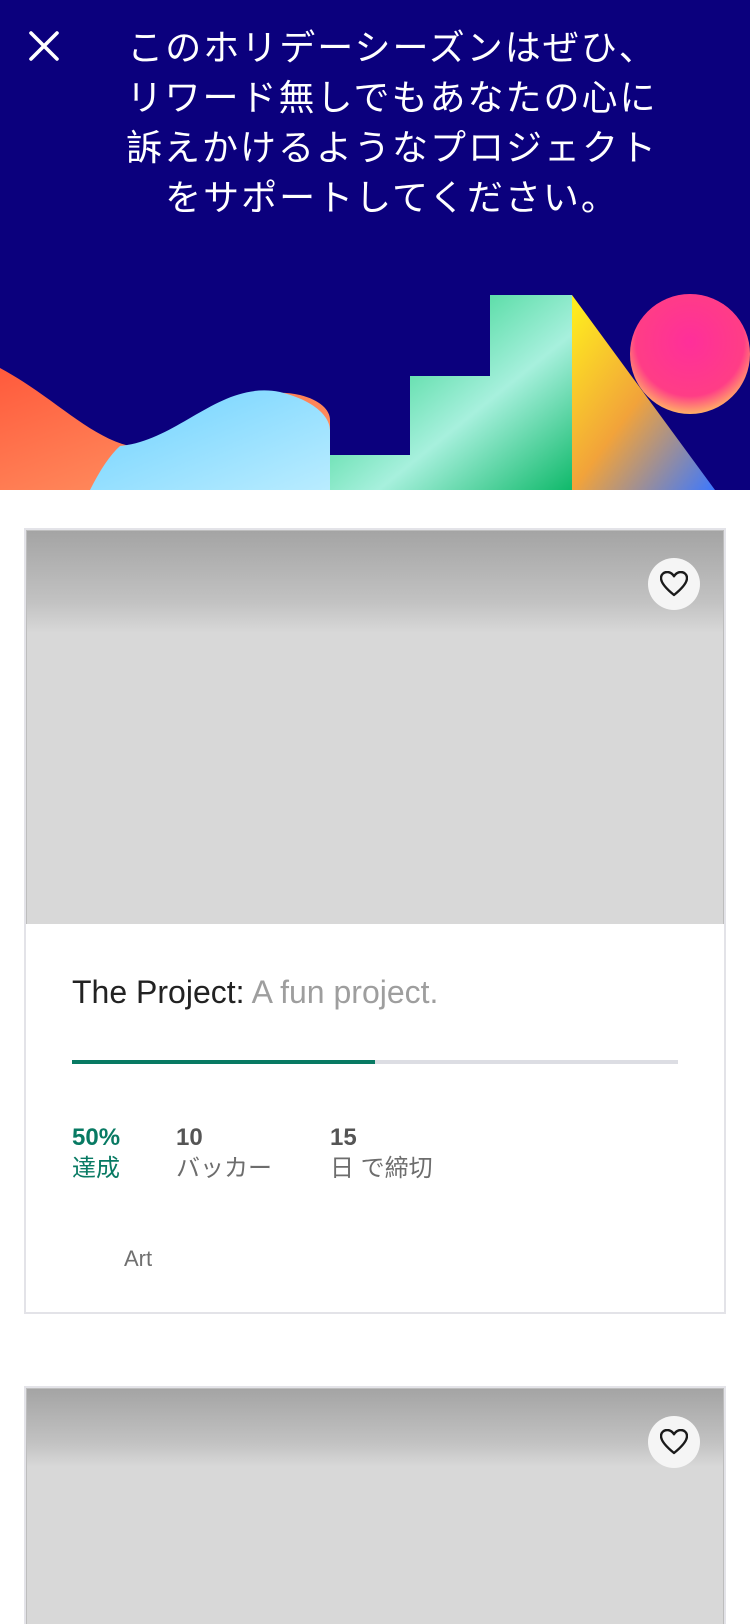 This screenshot has height=1624, width=750. What do you see at coordinates (343, 1137) in the screenshot?
I see `days-left-value: 15` at bounding box center [343, 1137].